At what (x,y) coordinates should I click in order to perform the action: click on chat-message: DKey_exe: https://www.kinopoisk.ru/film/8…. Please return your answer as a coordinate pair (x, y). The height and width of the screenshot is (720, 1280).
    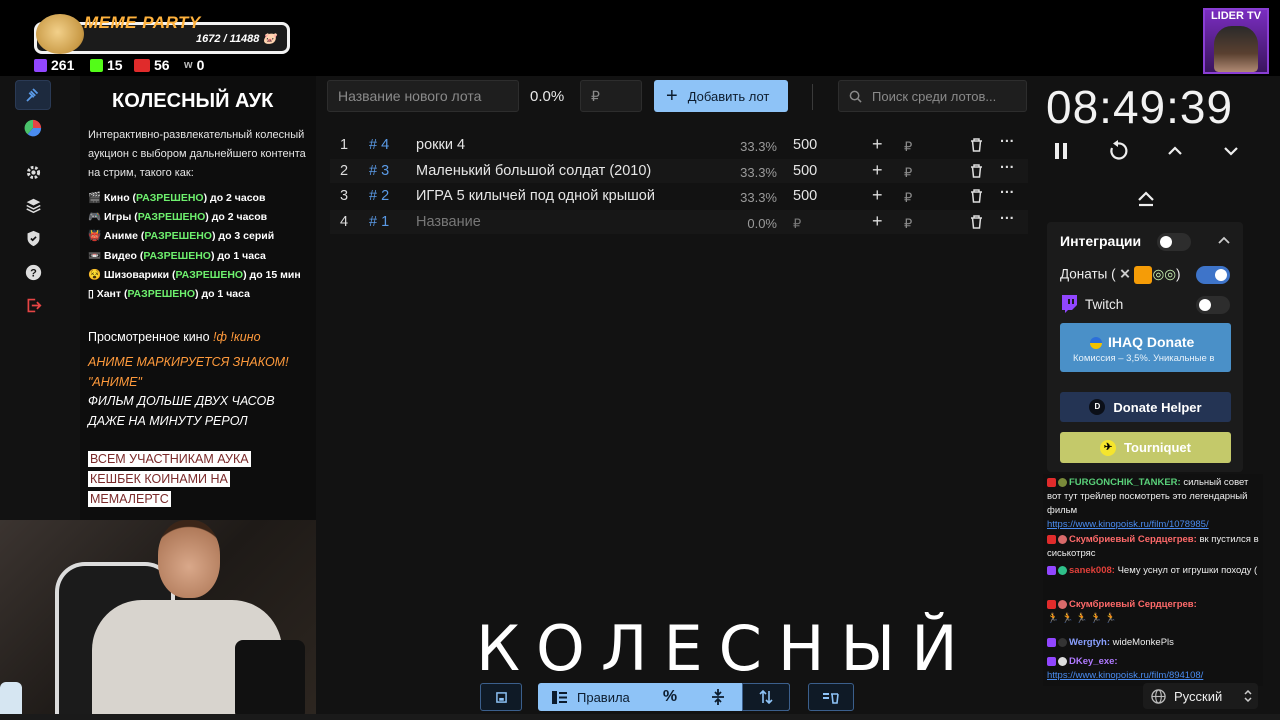
    Looking at the image, I should click on (1125, 668).